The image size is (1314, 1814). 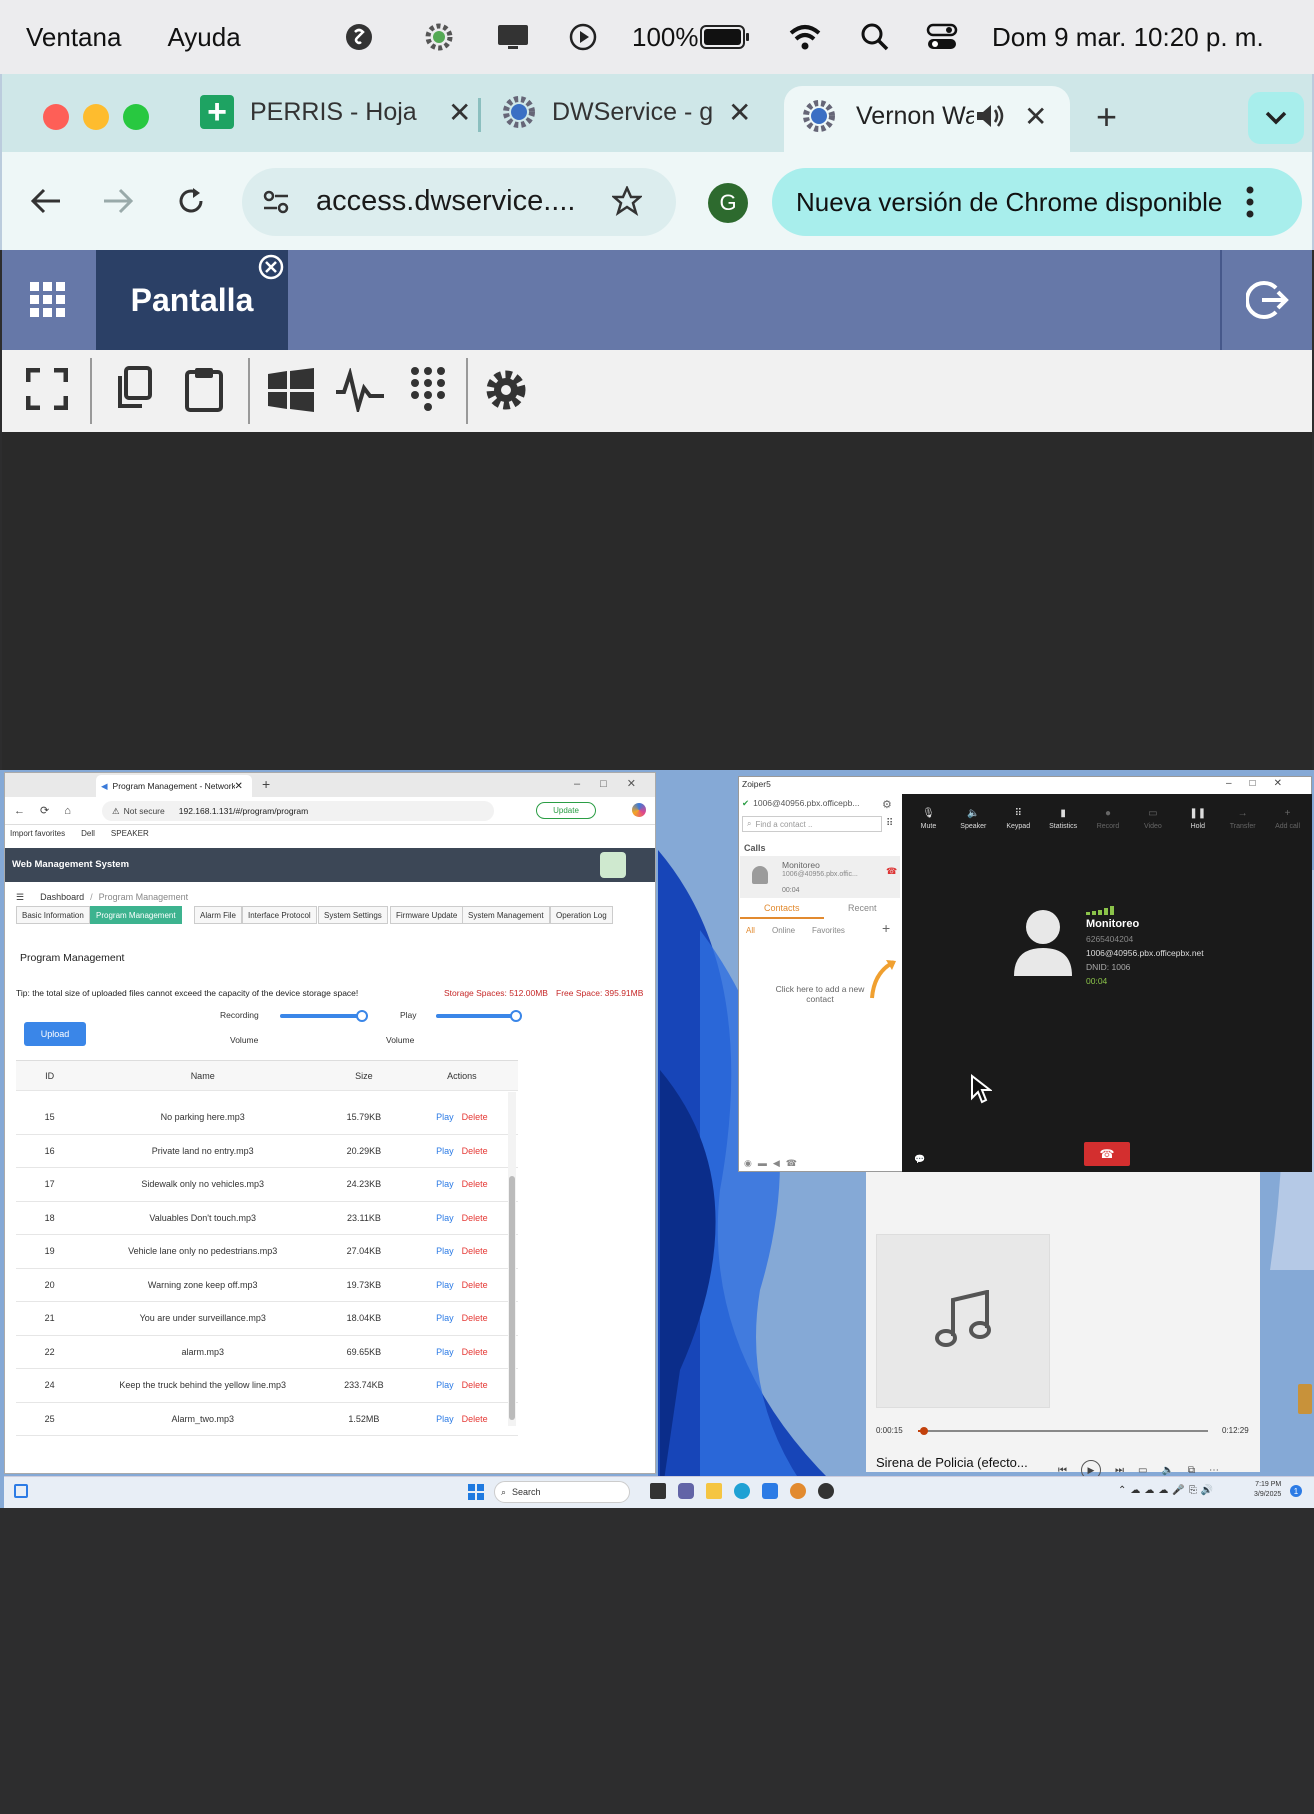 What do you see at coordinates (1191, 1470) in the screenshot?
I see `cast-icon: ⧉` at bounding box center [1191, 1470].